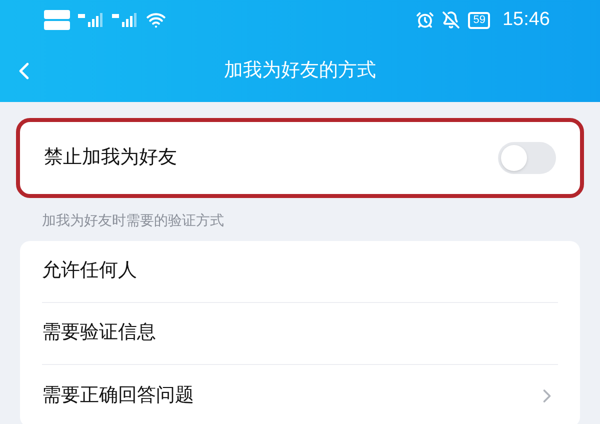  Describe the element at coordinates (300, 272) in the screenshot. I see `option-row: 允许任何人` at that location.